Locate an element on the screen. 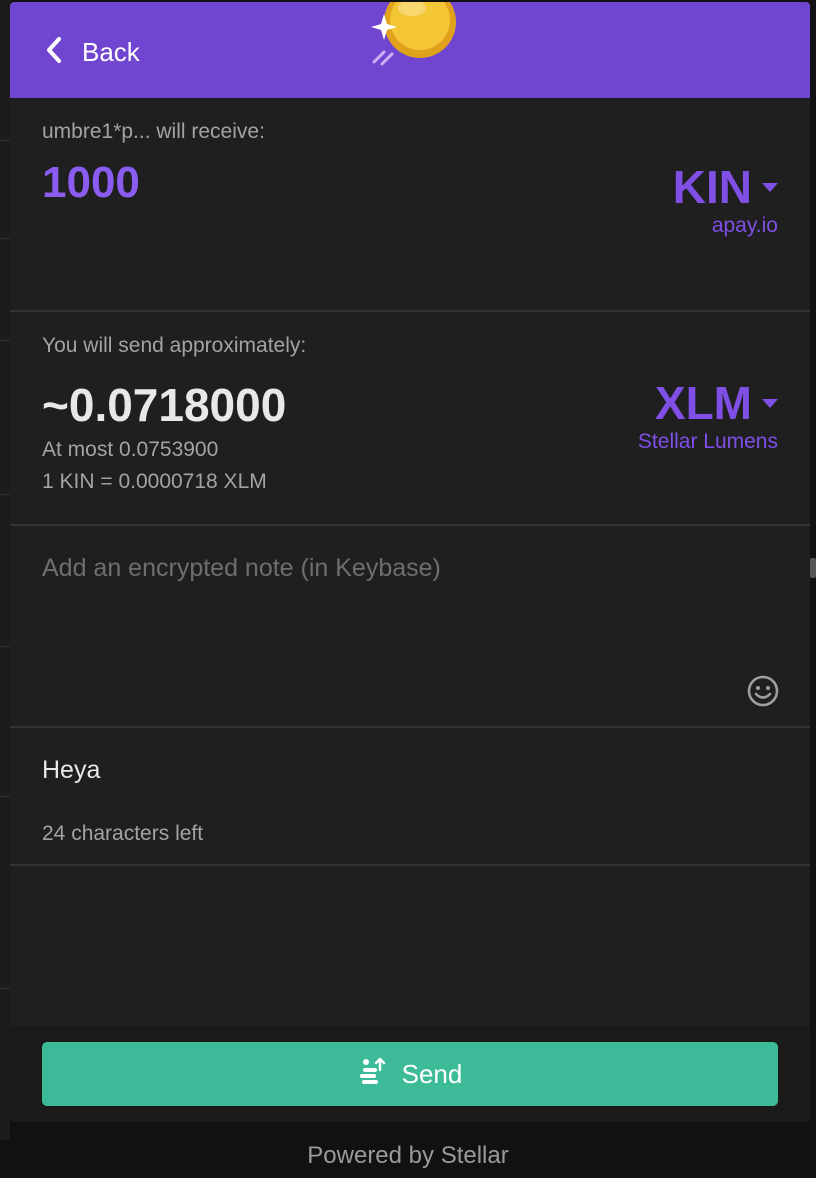 This screenshot has height=1178, width=816. memo-characters-left: 24 characters left is located at coordinates (123, 833).